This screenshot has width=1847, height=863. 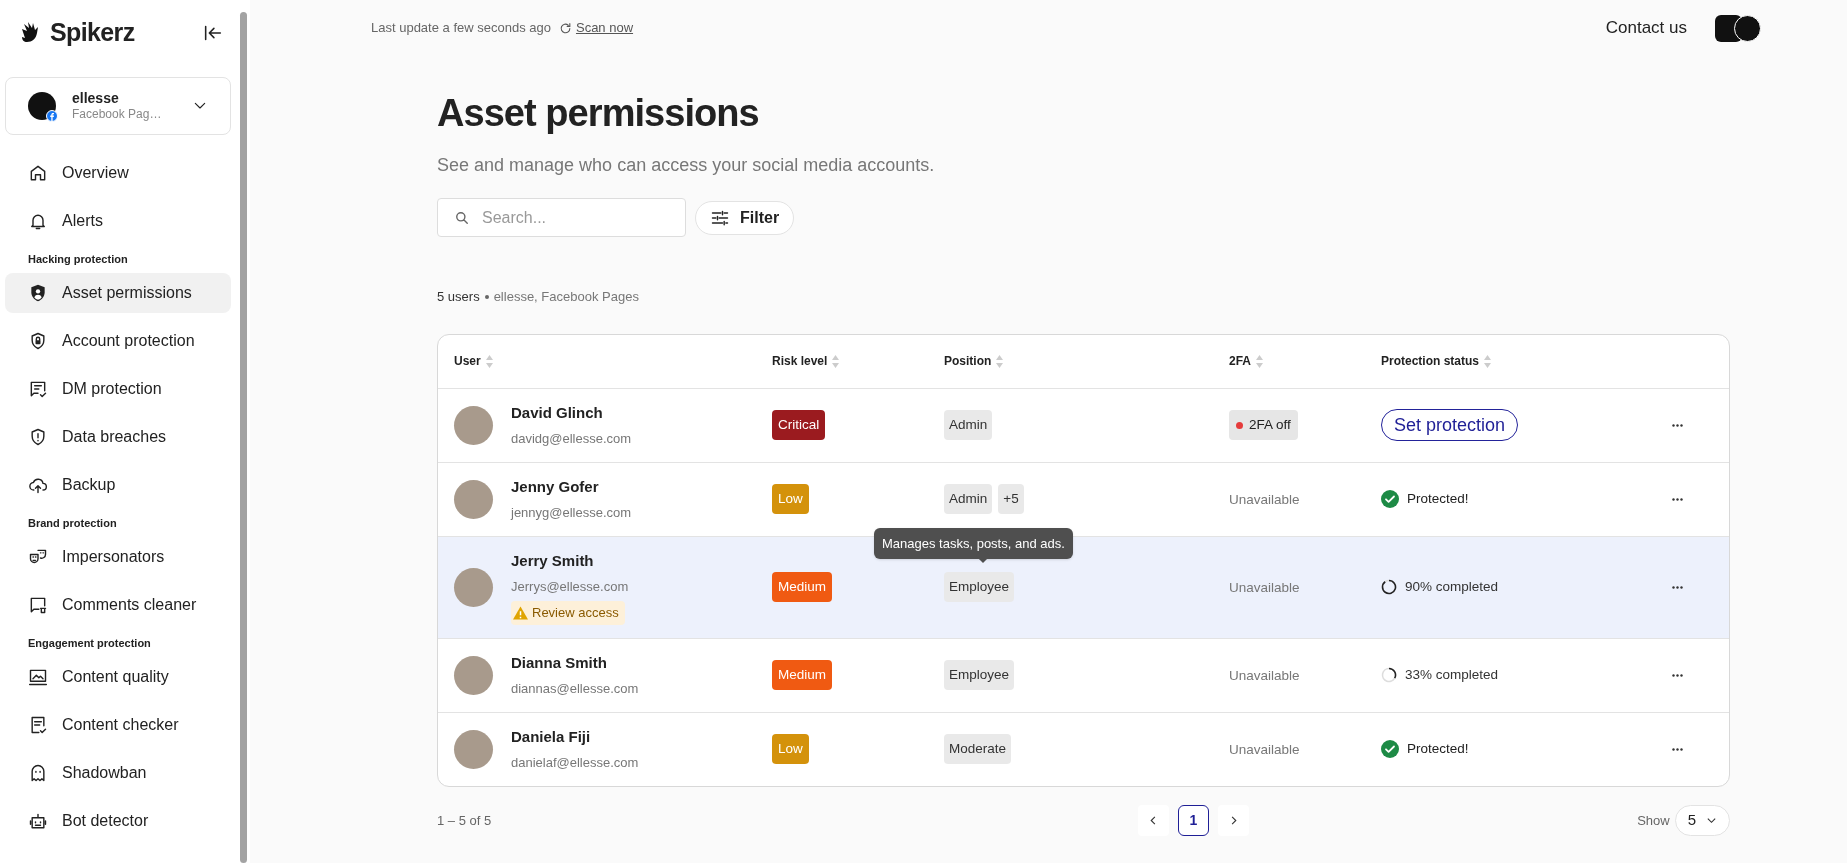 What do you see at coordinates (38, 437) in the screenshot?
I see `shield-alert-icon` at bounding box center [38, 437].